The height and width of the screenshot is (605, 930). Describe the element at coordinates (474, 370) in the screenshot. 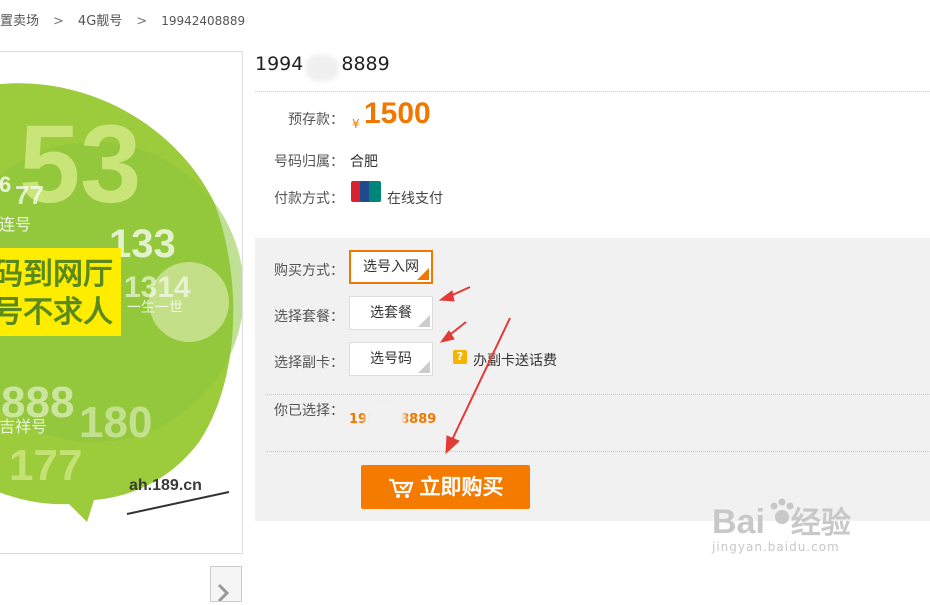

I see `red-arrow-icon` at that location.